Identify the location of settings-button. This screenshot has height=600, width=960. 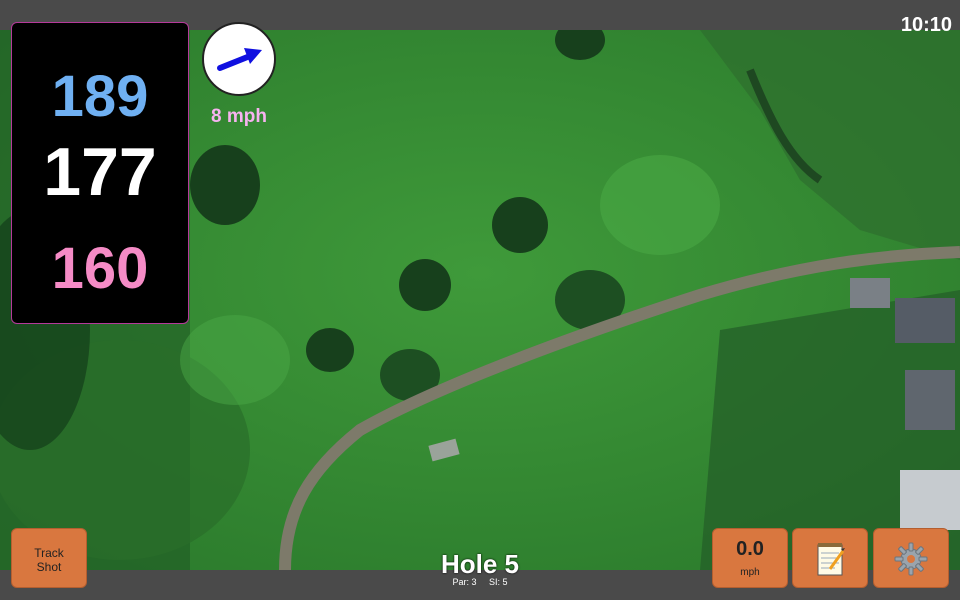
(911, 558).